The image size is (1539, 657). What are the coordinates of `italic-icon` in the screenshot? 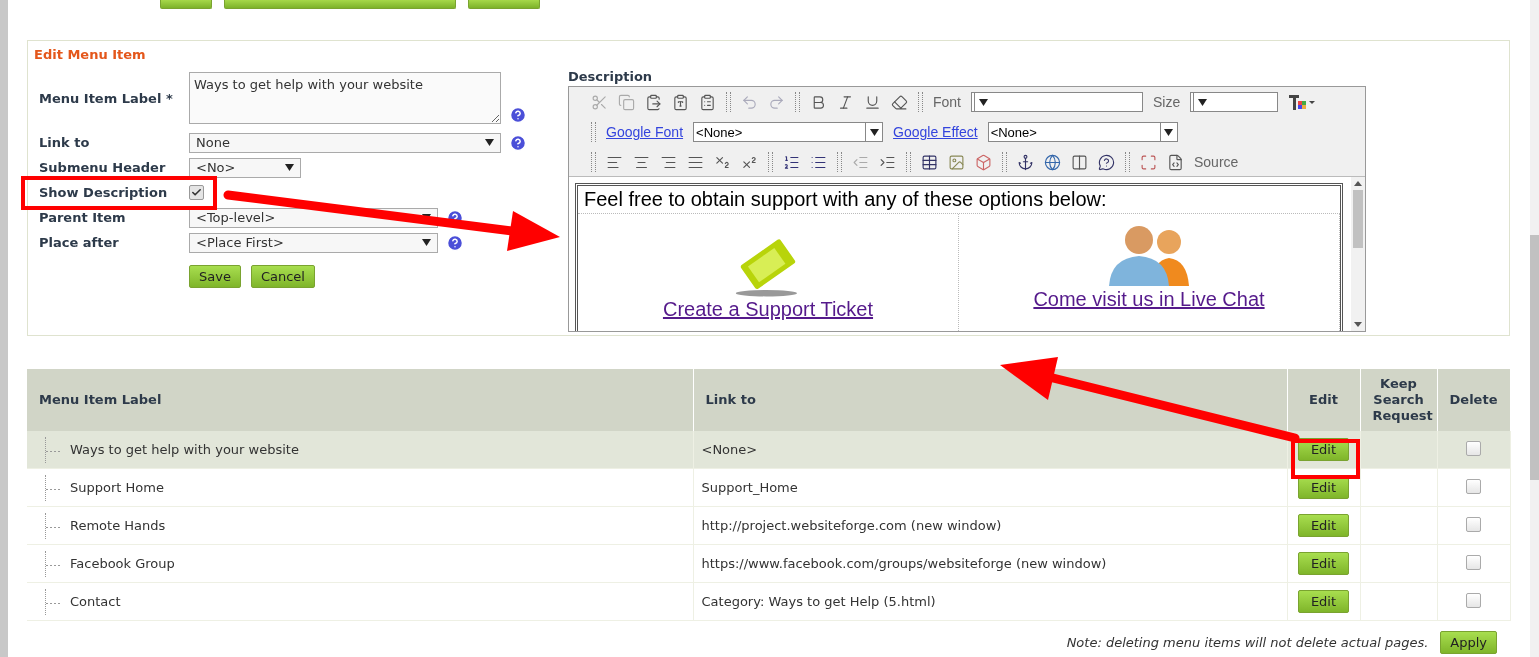 It's located at (845, 102).